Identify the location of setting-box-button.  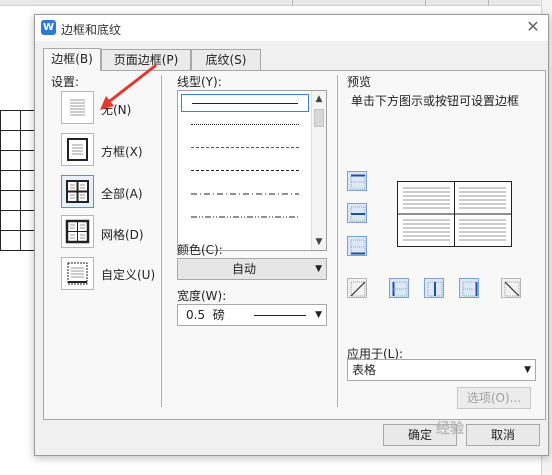
(77, 149).